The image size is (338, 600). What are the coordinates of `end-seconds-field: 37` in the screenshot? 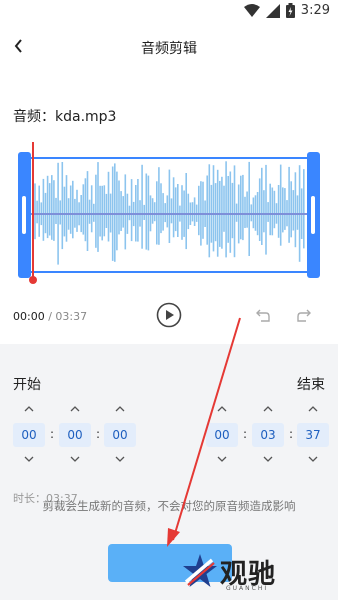 It's located at (313, 435).